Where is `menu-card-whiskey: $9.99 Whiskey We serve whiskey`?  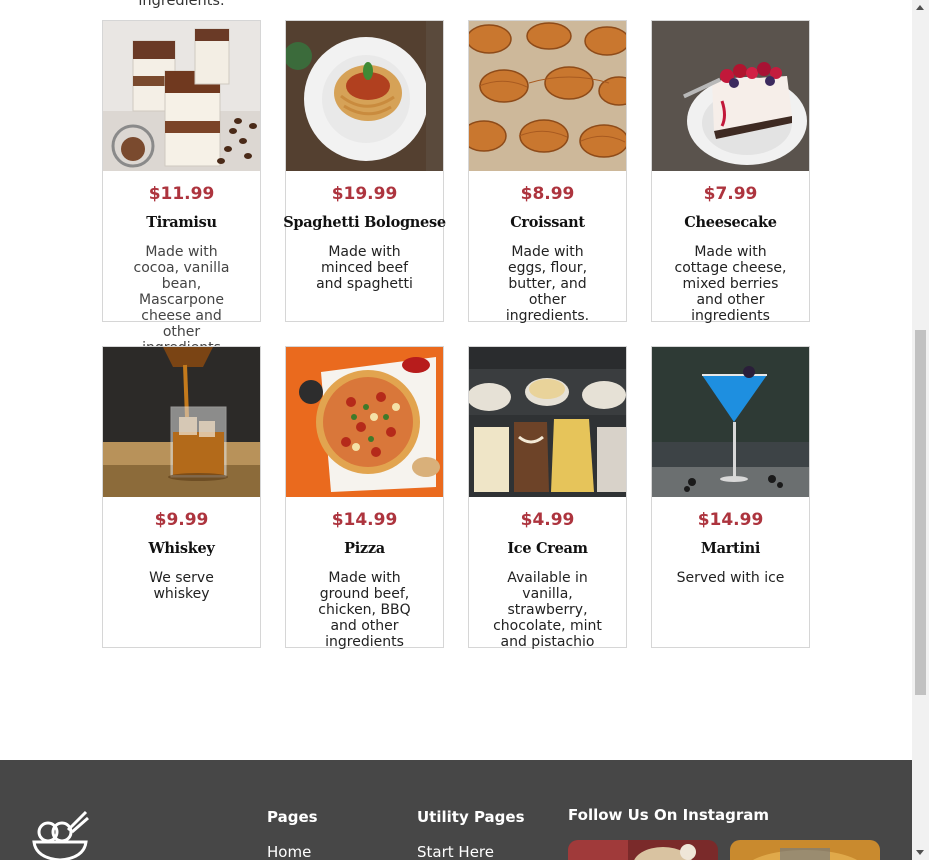
menu-card-whiskey: $9.99 Whiskey We serve whiskey is located at coordinates (181, 497).